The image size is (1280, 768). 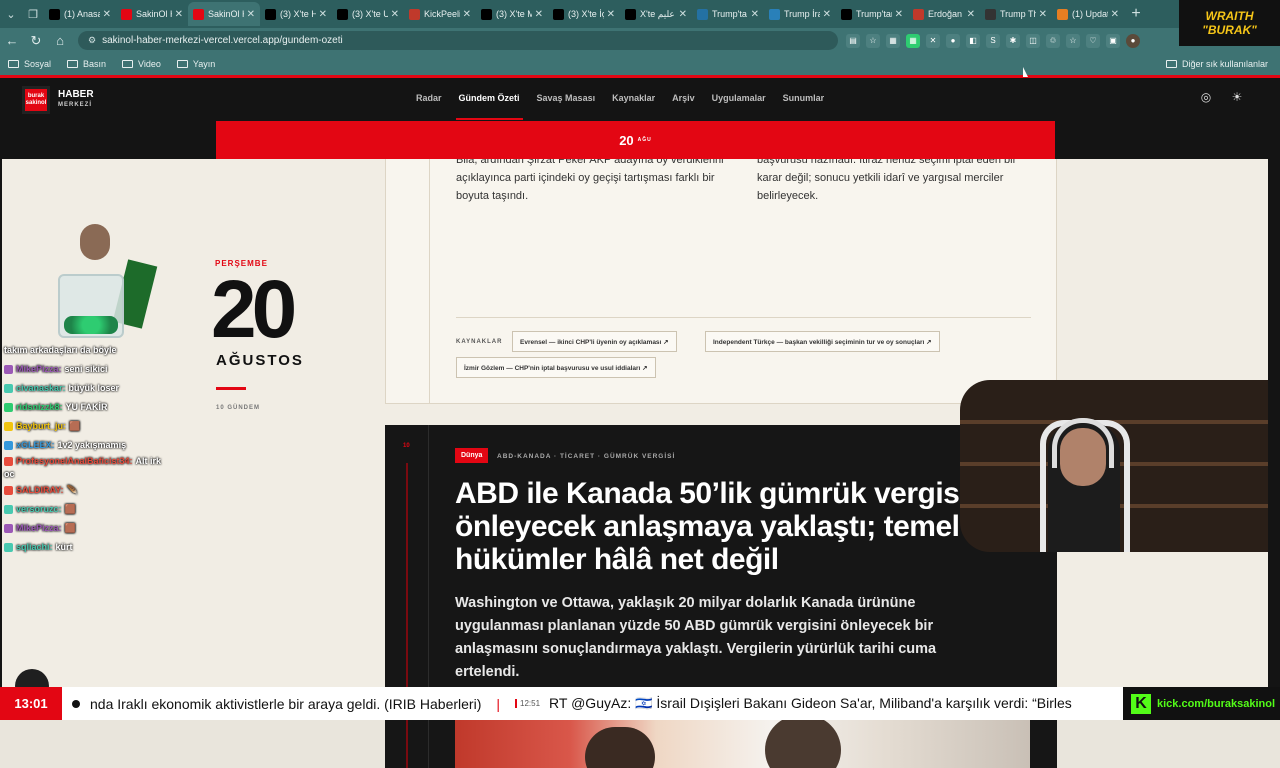 I want to click on category-badge: Dünya, so click(x=472, y=455).